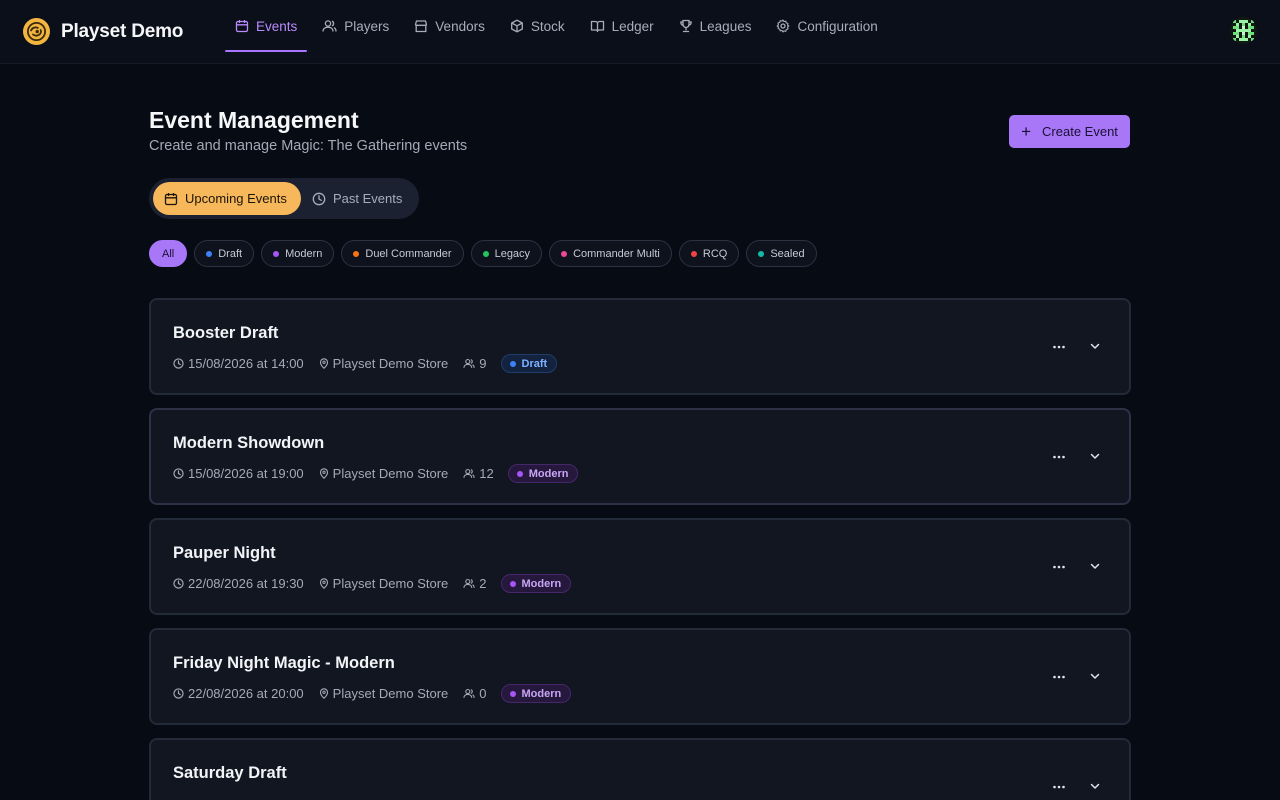 The width and height of the screenshot is (1280, 800). I want to click on event-datetime: 22/08/2026 at 19:30, so click(238, 583).